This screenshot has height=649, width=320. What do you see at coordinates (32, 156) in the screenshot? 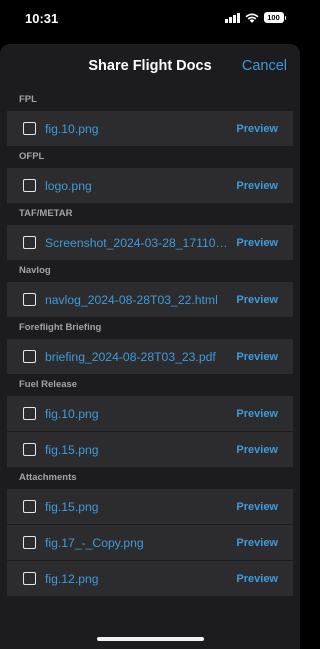
I see `section-header: OFPL` at bounding box center [32, 156].